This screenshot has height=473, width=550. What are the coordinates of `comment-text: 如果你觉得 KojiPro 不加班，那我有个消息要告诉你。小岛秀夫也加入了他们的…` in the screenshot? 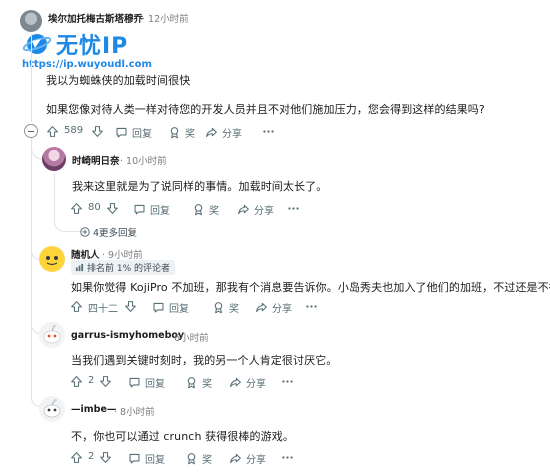 It's located at (310, 287).